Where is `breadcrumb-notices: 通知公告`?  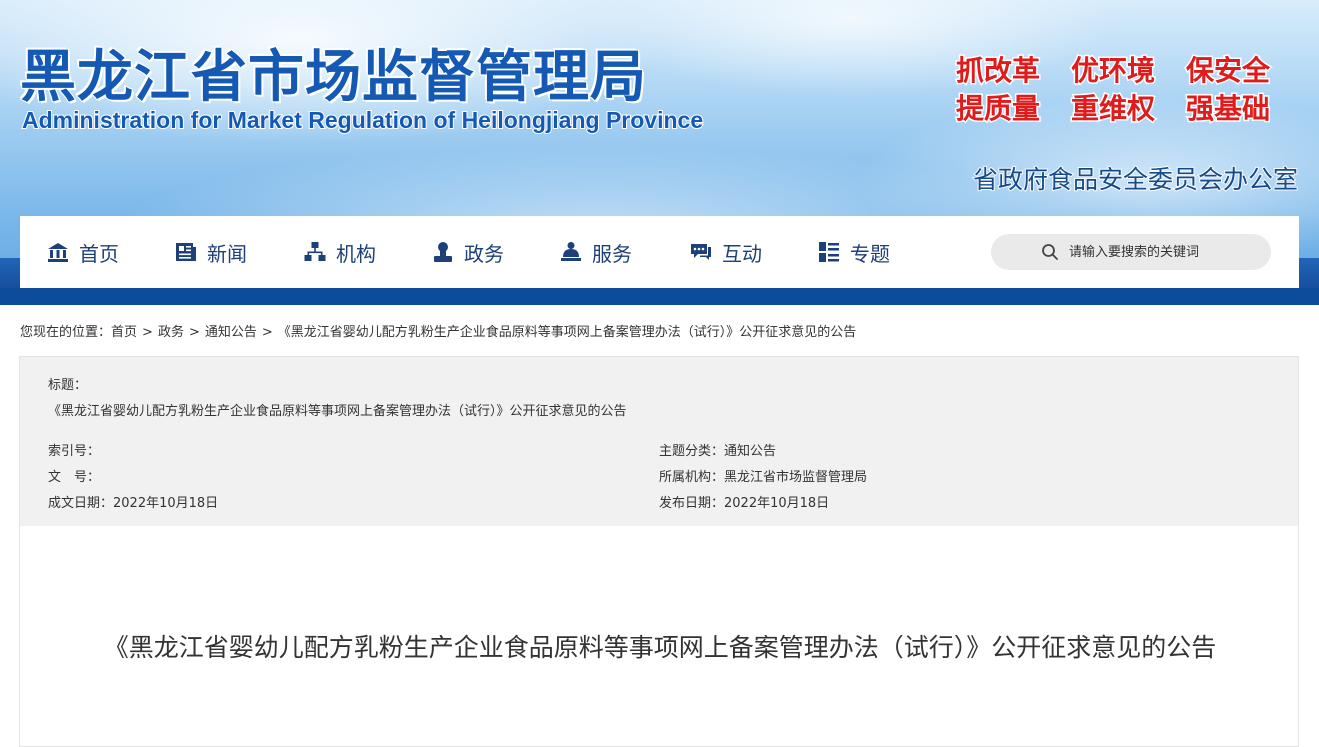
breadcrumb-notices: 通知公告 is located at coordinates (231, 332).